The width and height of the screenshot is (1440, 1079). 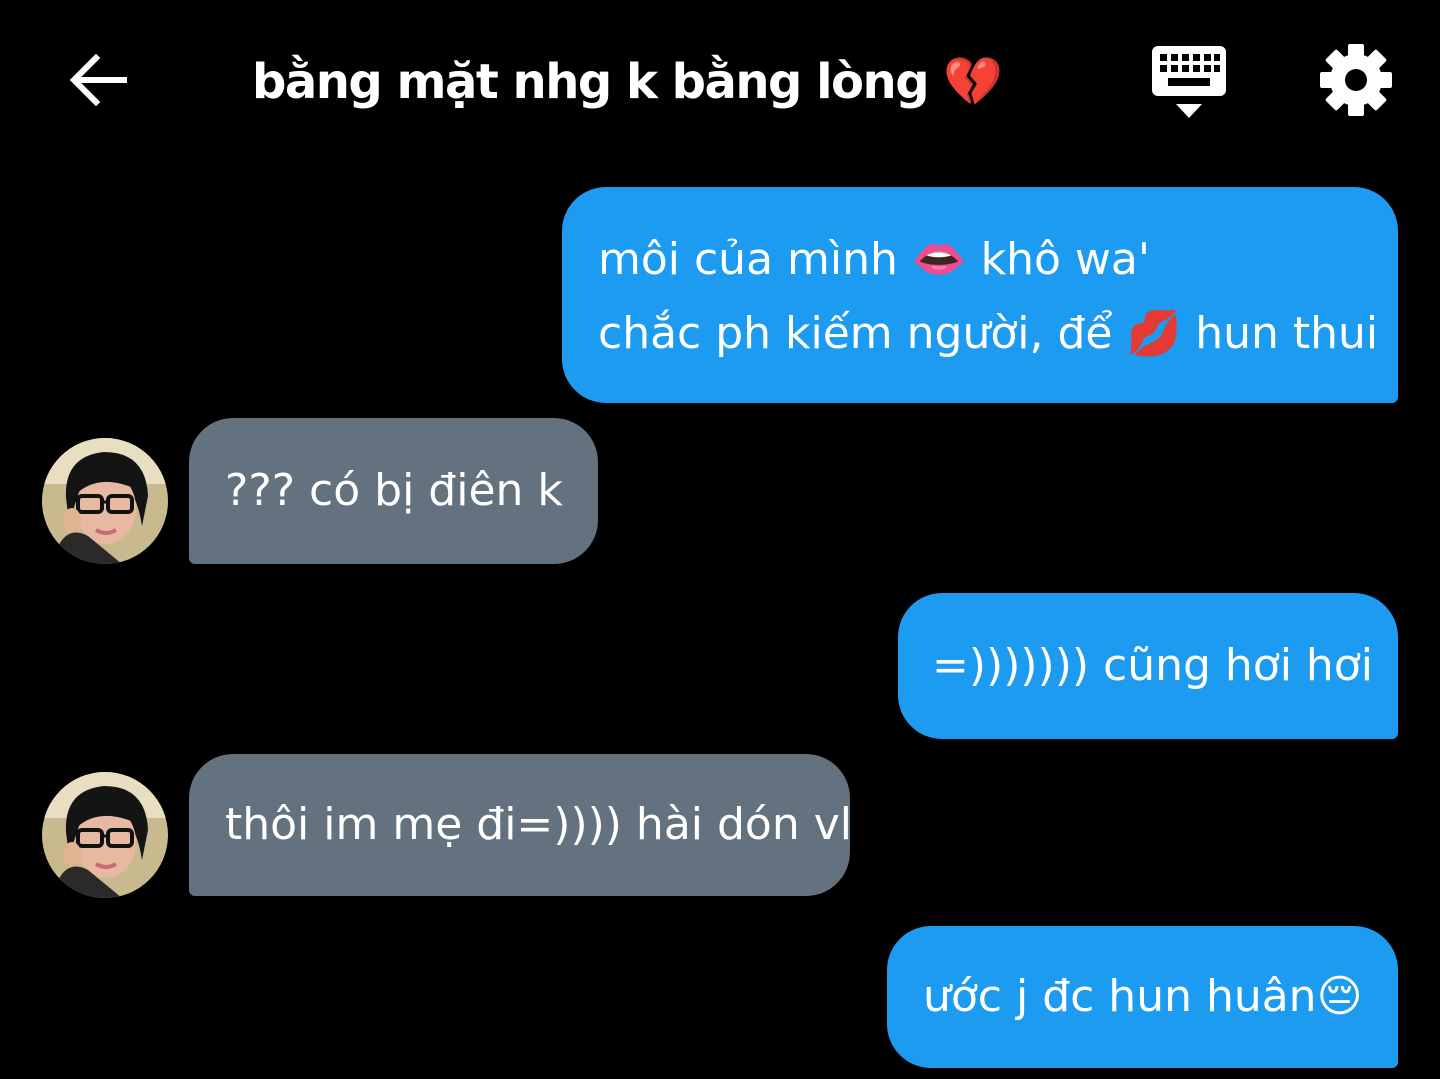 I want to click on message-text: chắc ph kiếm người, để 💋 hun thui, so click(x=988, y=333).